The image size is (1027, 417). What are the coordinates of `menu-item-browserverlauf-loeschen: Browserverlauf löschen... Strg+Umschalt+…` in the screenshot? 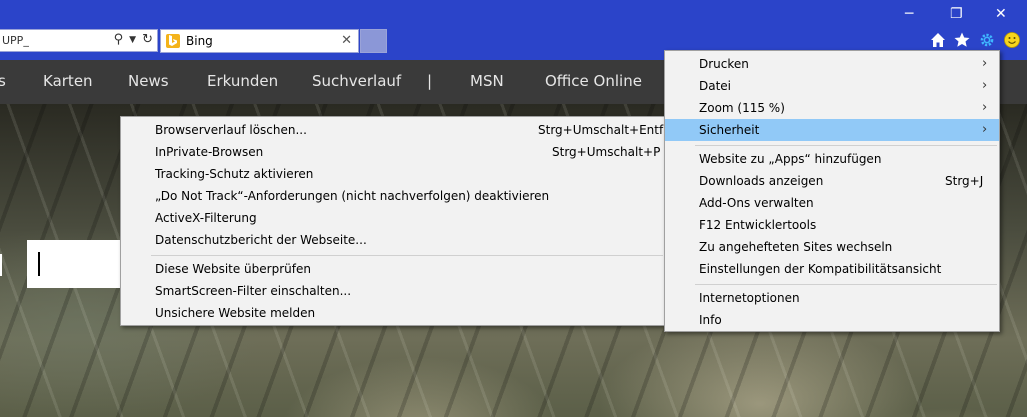 It's located at (393, 130).